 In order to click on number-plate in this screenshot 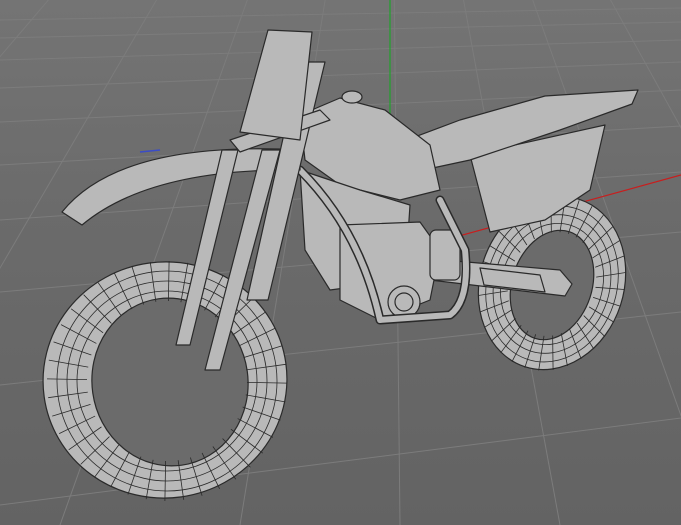, I will do `click(276, 85)`.